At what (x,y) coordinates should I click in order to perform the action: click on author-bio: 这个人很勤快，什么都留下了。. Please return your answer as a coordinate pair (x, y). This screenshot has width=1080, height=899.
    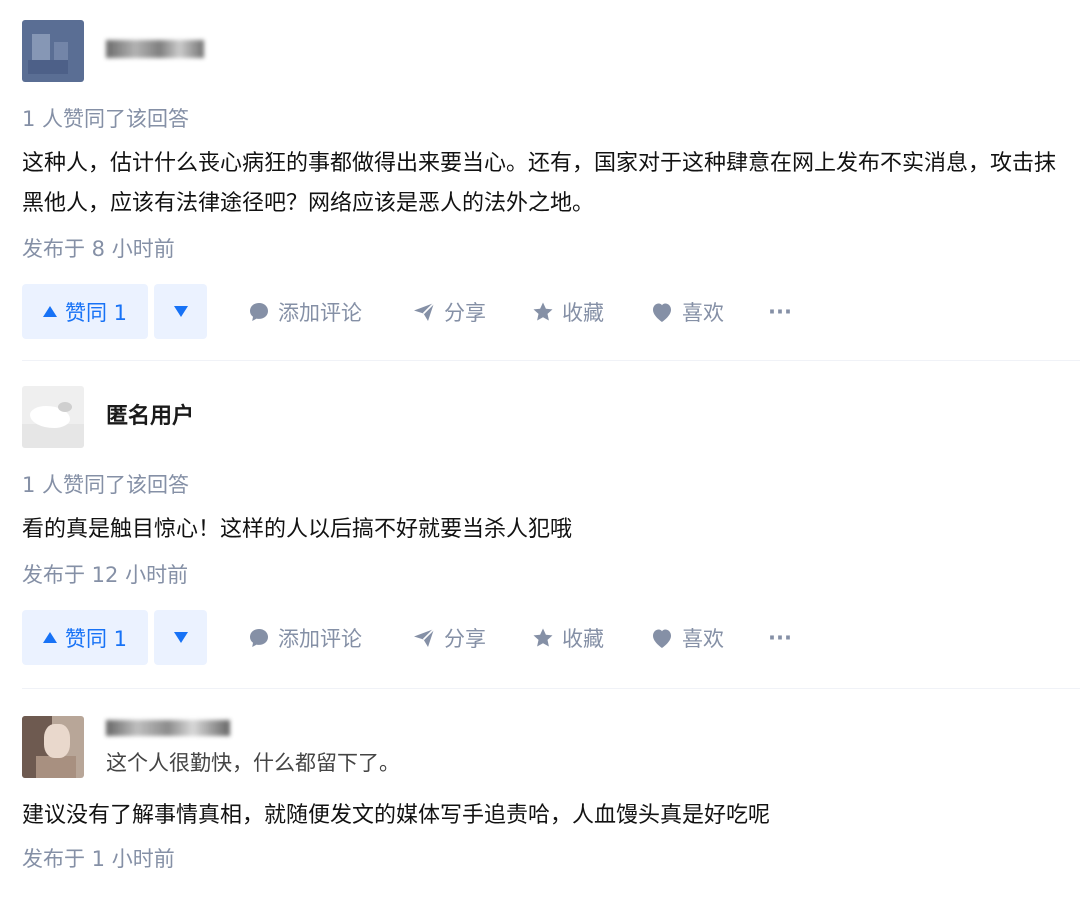
    Looking at the image, I should click on (253, 763).